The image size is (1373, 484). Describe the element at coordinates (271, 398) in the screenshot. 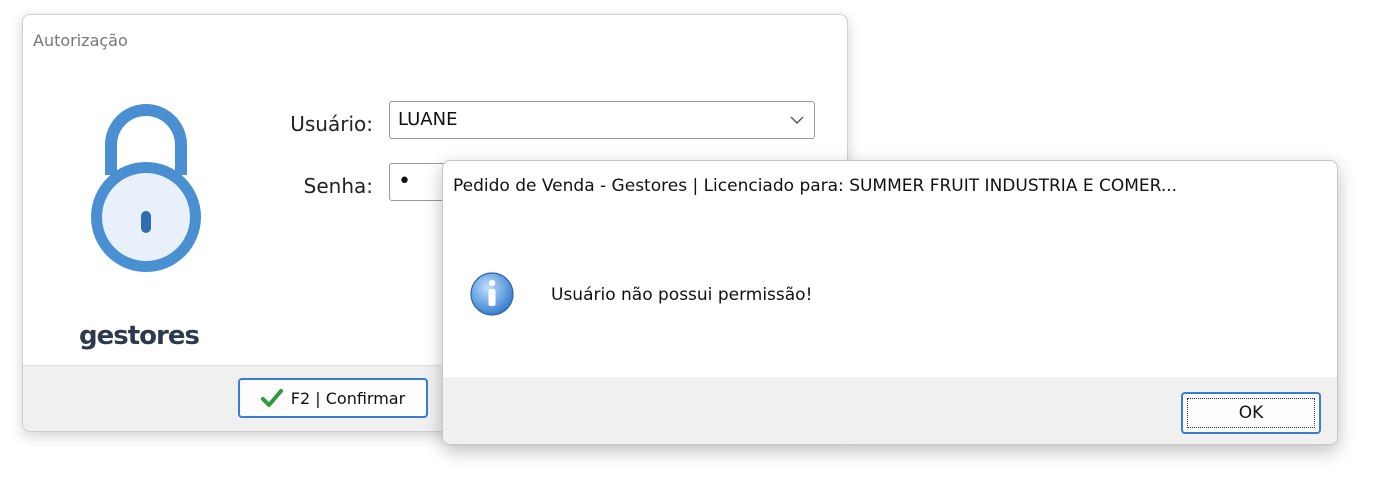

I see `check-icon` at that location.